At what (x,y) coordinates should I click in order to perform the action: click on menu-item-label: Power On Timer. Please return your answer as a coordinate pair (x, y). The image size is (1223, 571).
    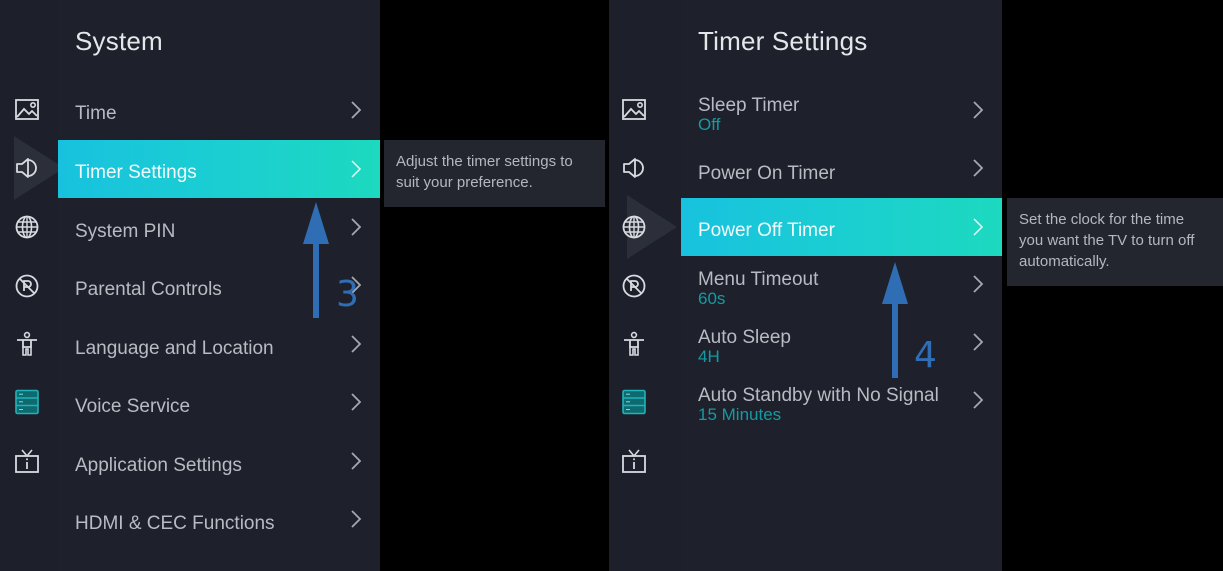
    Looking at the image, I should click on (767, 173).